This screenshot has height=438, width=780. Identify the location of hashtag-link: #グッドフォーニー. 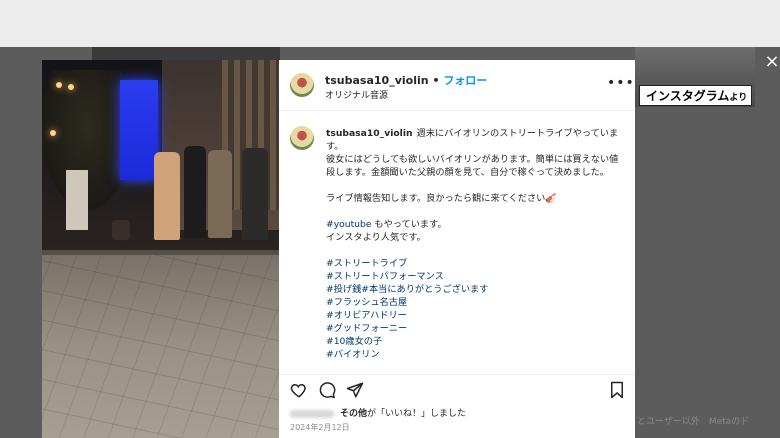
(476, 328).